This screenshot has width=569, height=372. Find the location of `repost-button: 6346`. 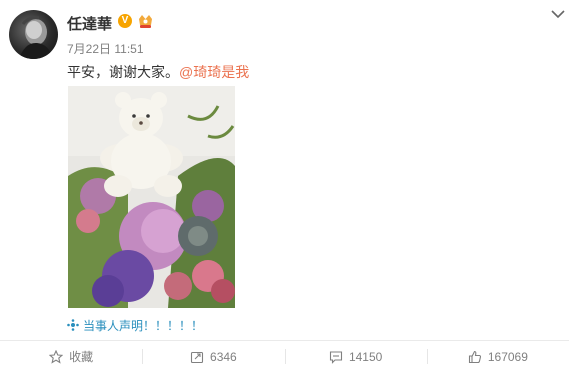

repost-button: 6346 is located at coordinates (213, 356).